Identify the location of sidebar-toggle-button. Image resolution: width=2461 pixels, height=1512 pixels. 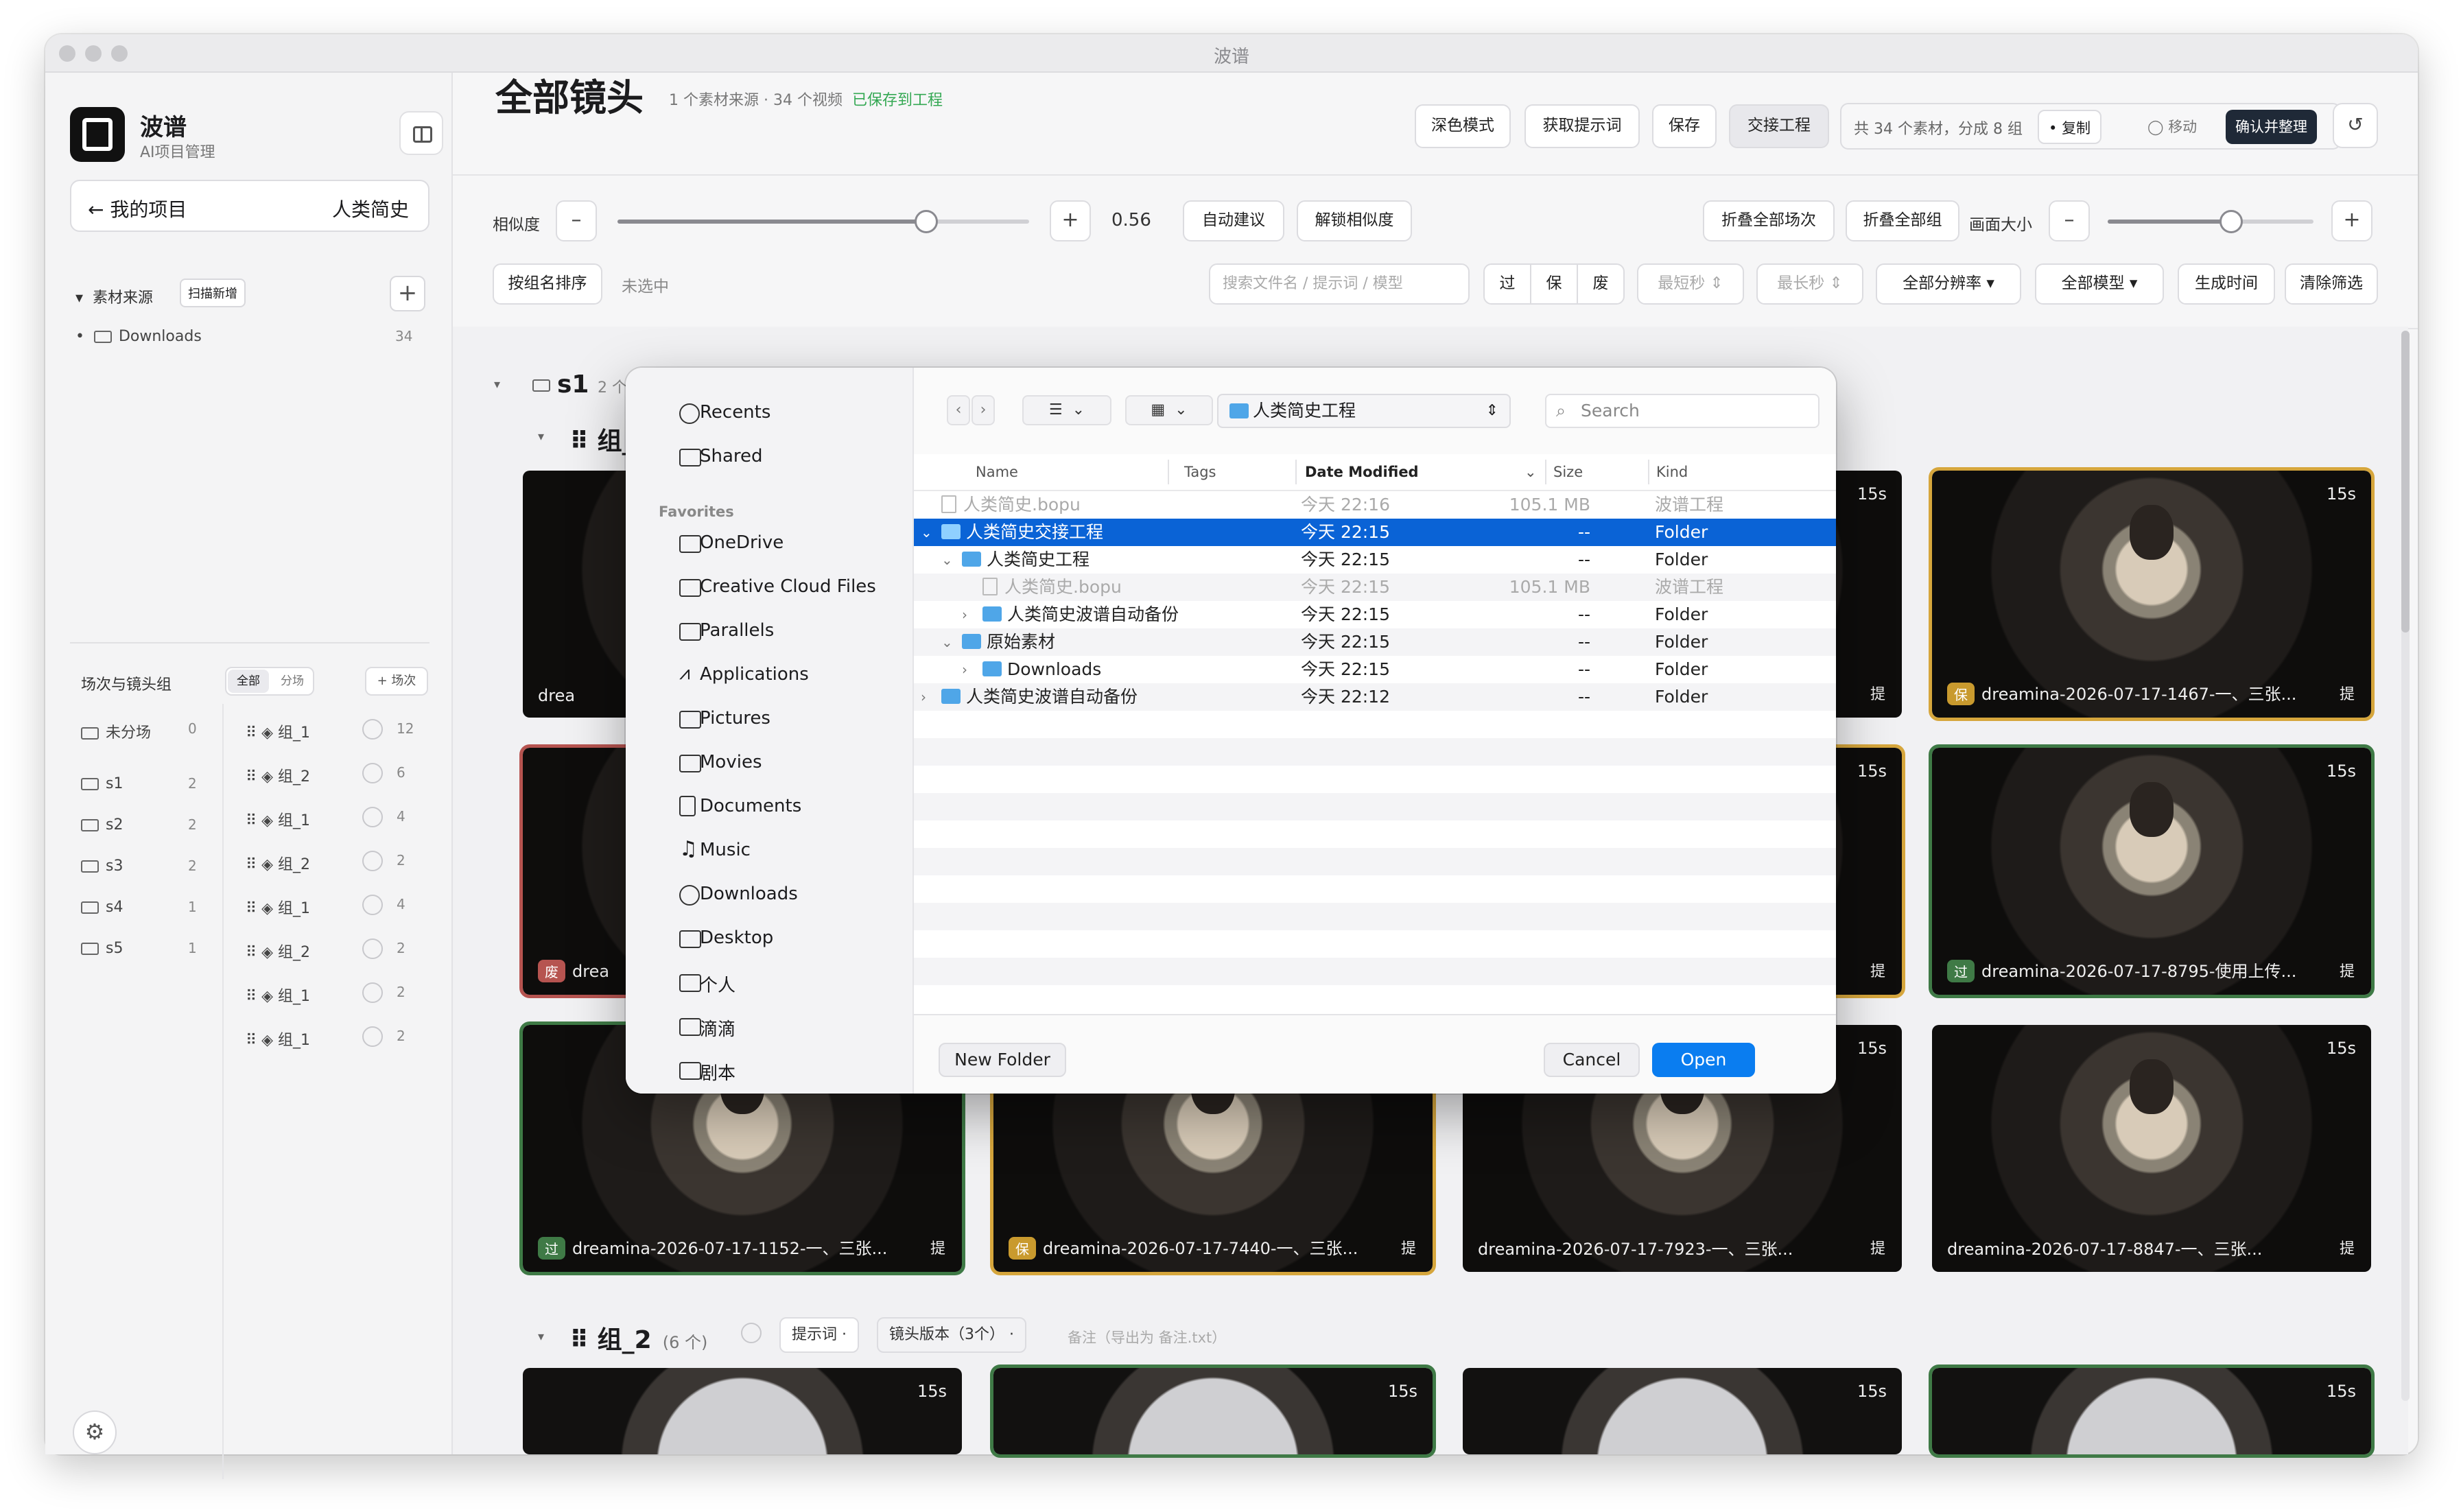
(421, 133).